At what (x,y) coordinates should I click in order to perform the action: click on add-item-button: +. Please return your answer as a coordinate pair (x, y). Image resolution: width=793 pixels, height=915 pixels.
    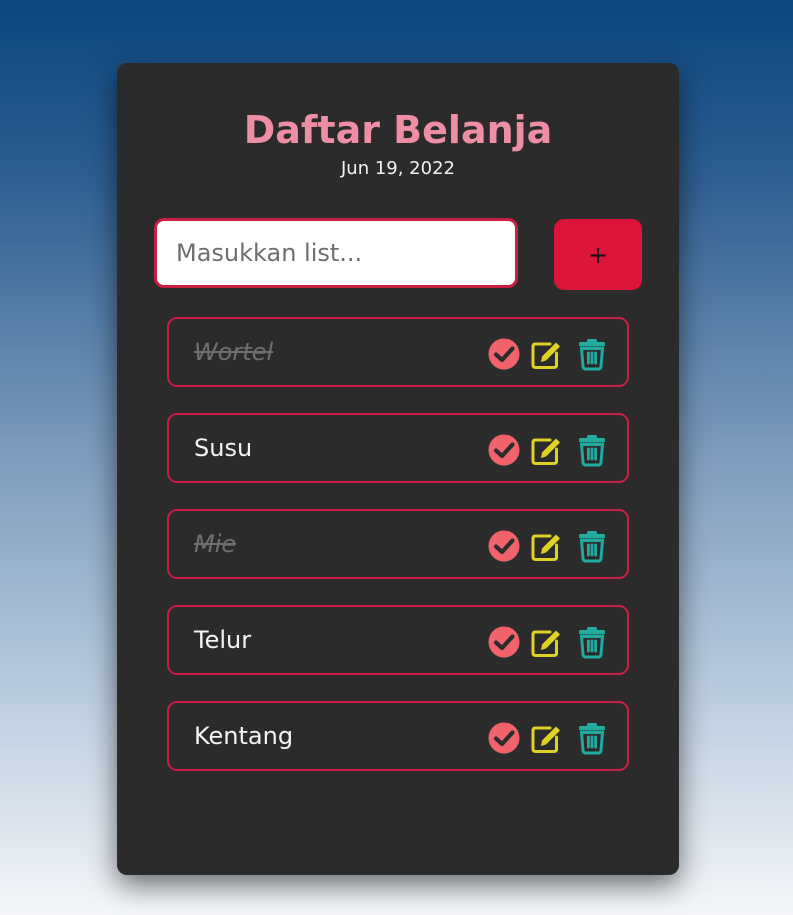
    Looking at the image, I should click on (598, 254).